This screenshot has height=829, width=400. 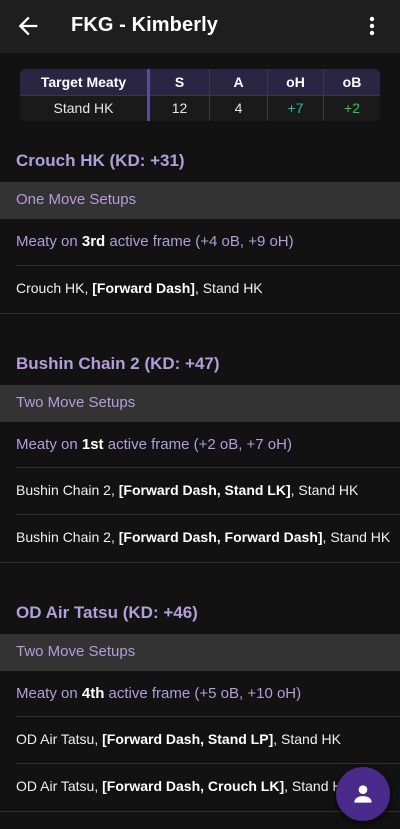 What do you see at coordinates (238, 82) in the screenshot?
I see `header-active: A` at bounding box center [238, 82].